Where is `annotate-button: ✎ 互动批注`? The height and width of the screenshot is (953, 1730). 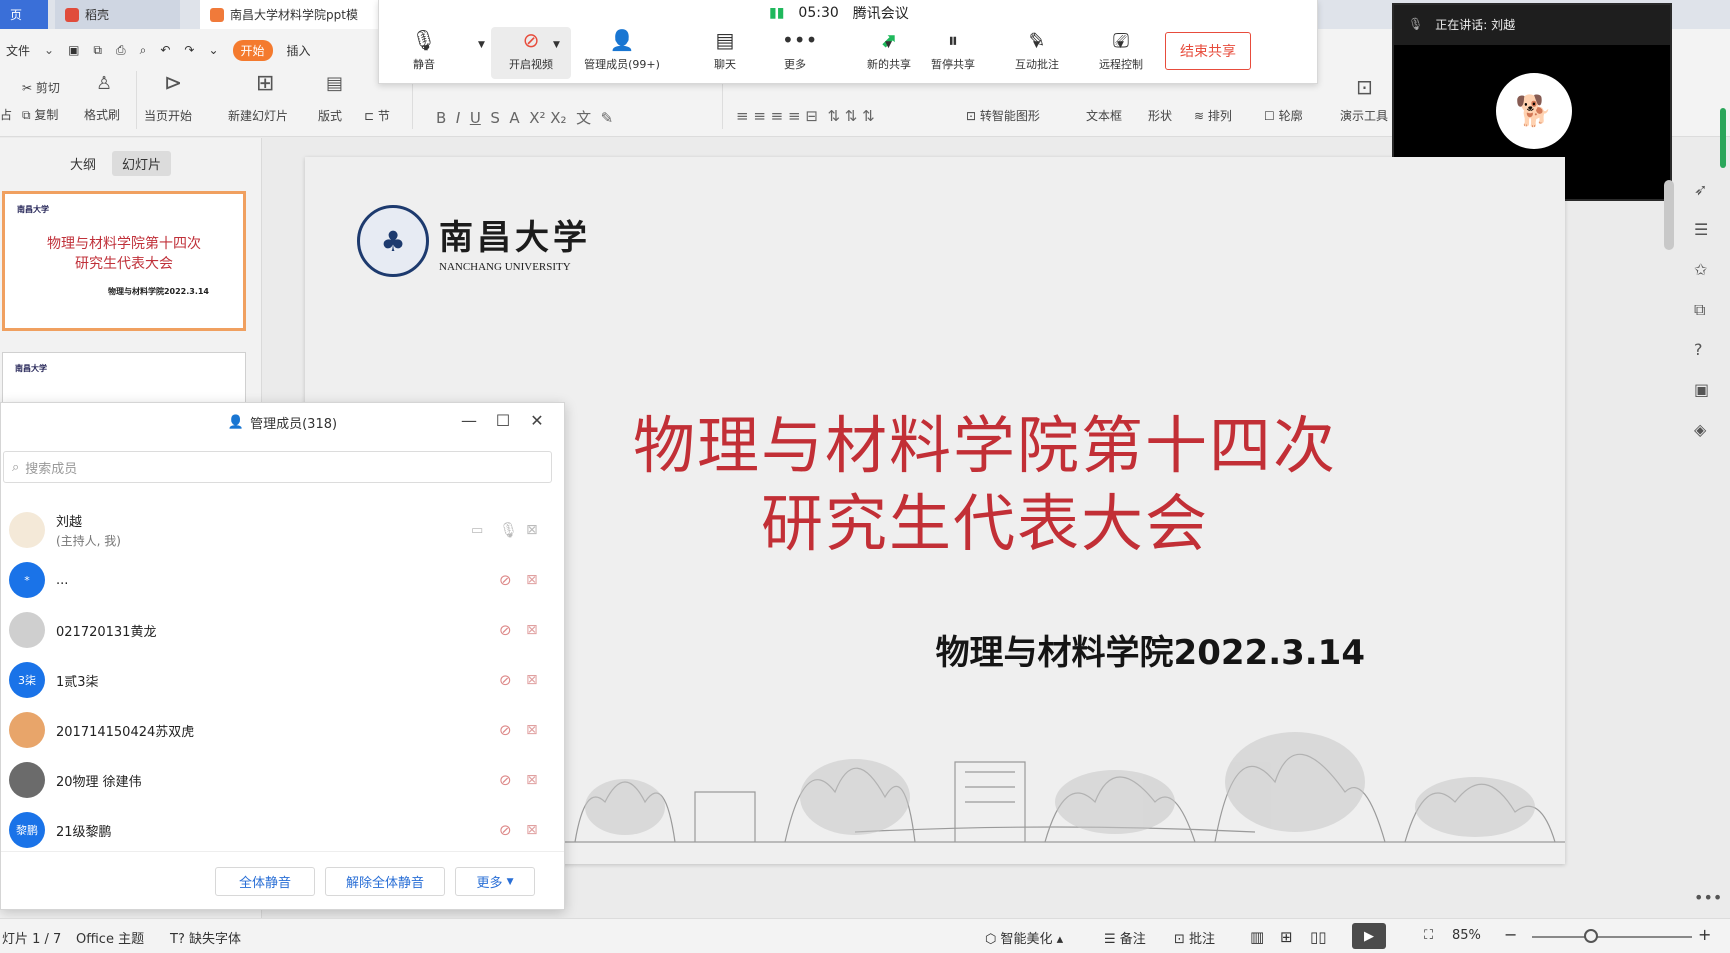
annotate-button: ✎ 互动批注 is located at coordinates (1037, 50).